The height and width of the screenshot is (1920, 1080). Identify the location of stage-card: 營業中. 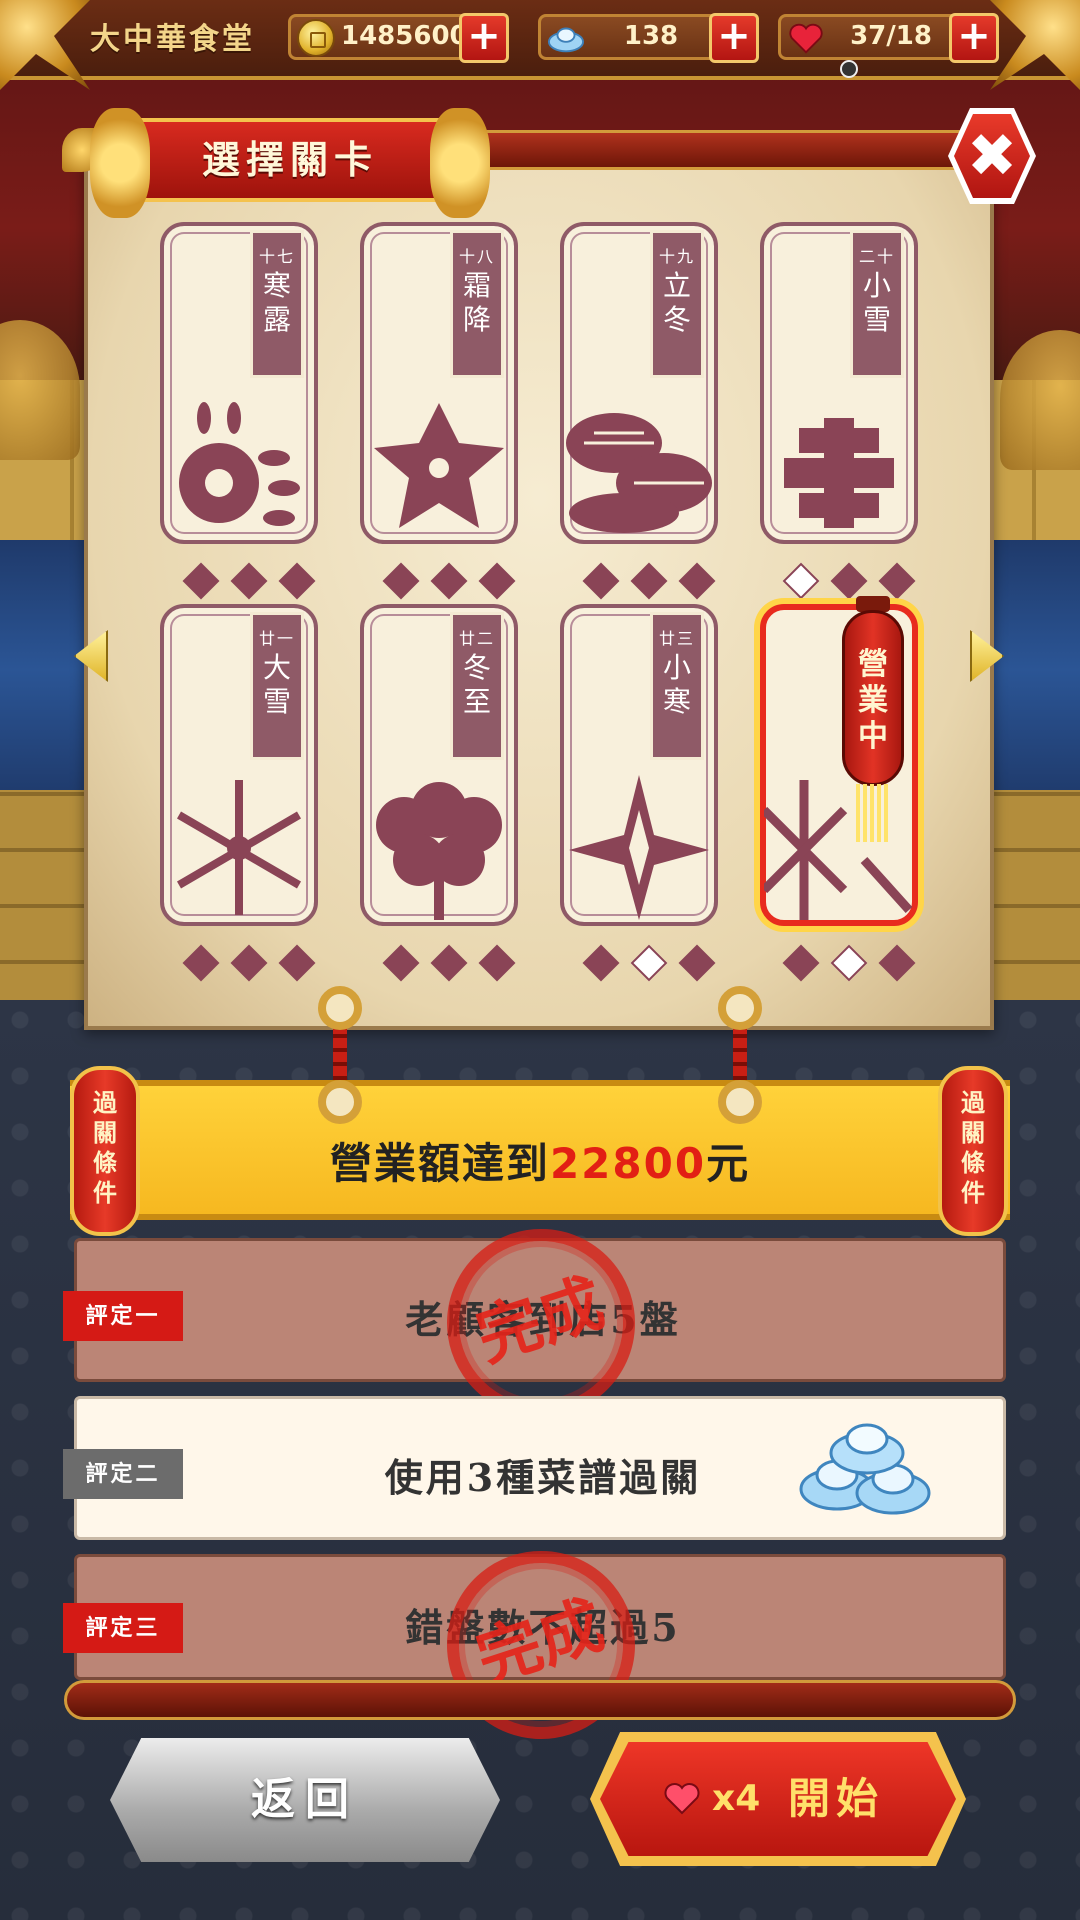
(839, 789).